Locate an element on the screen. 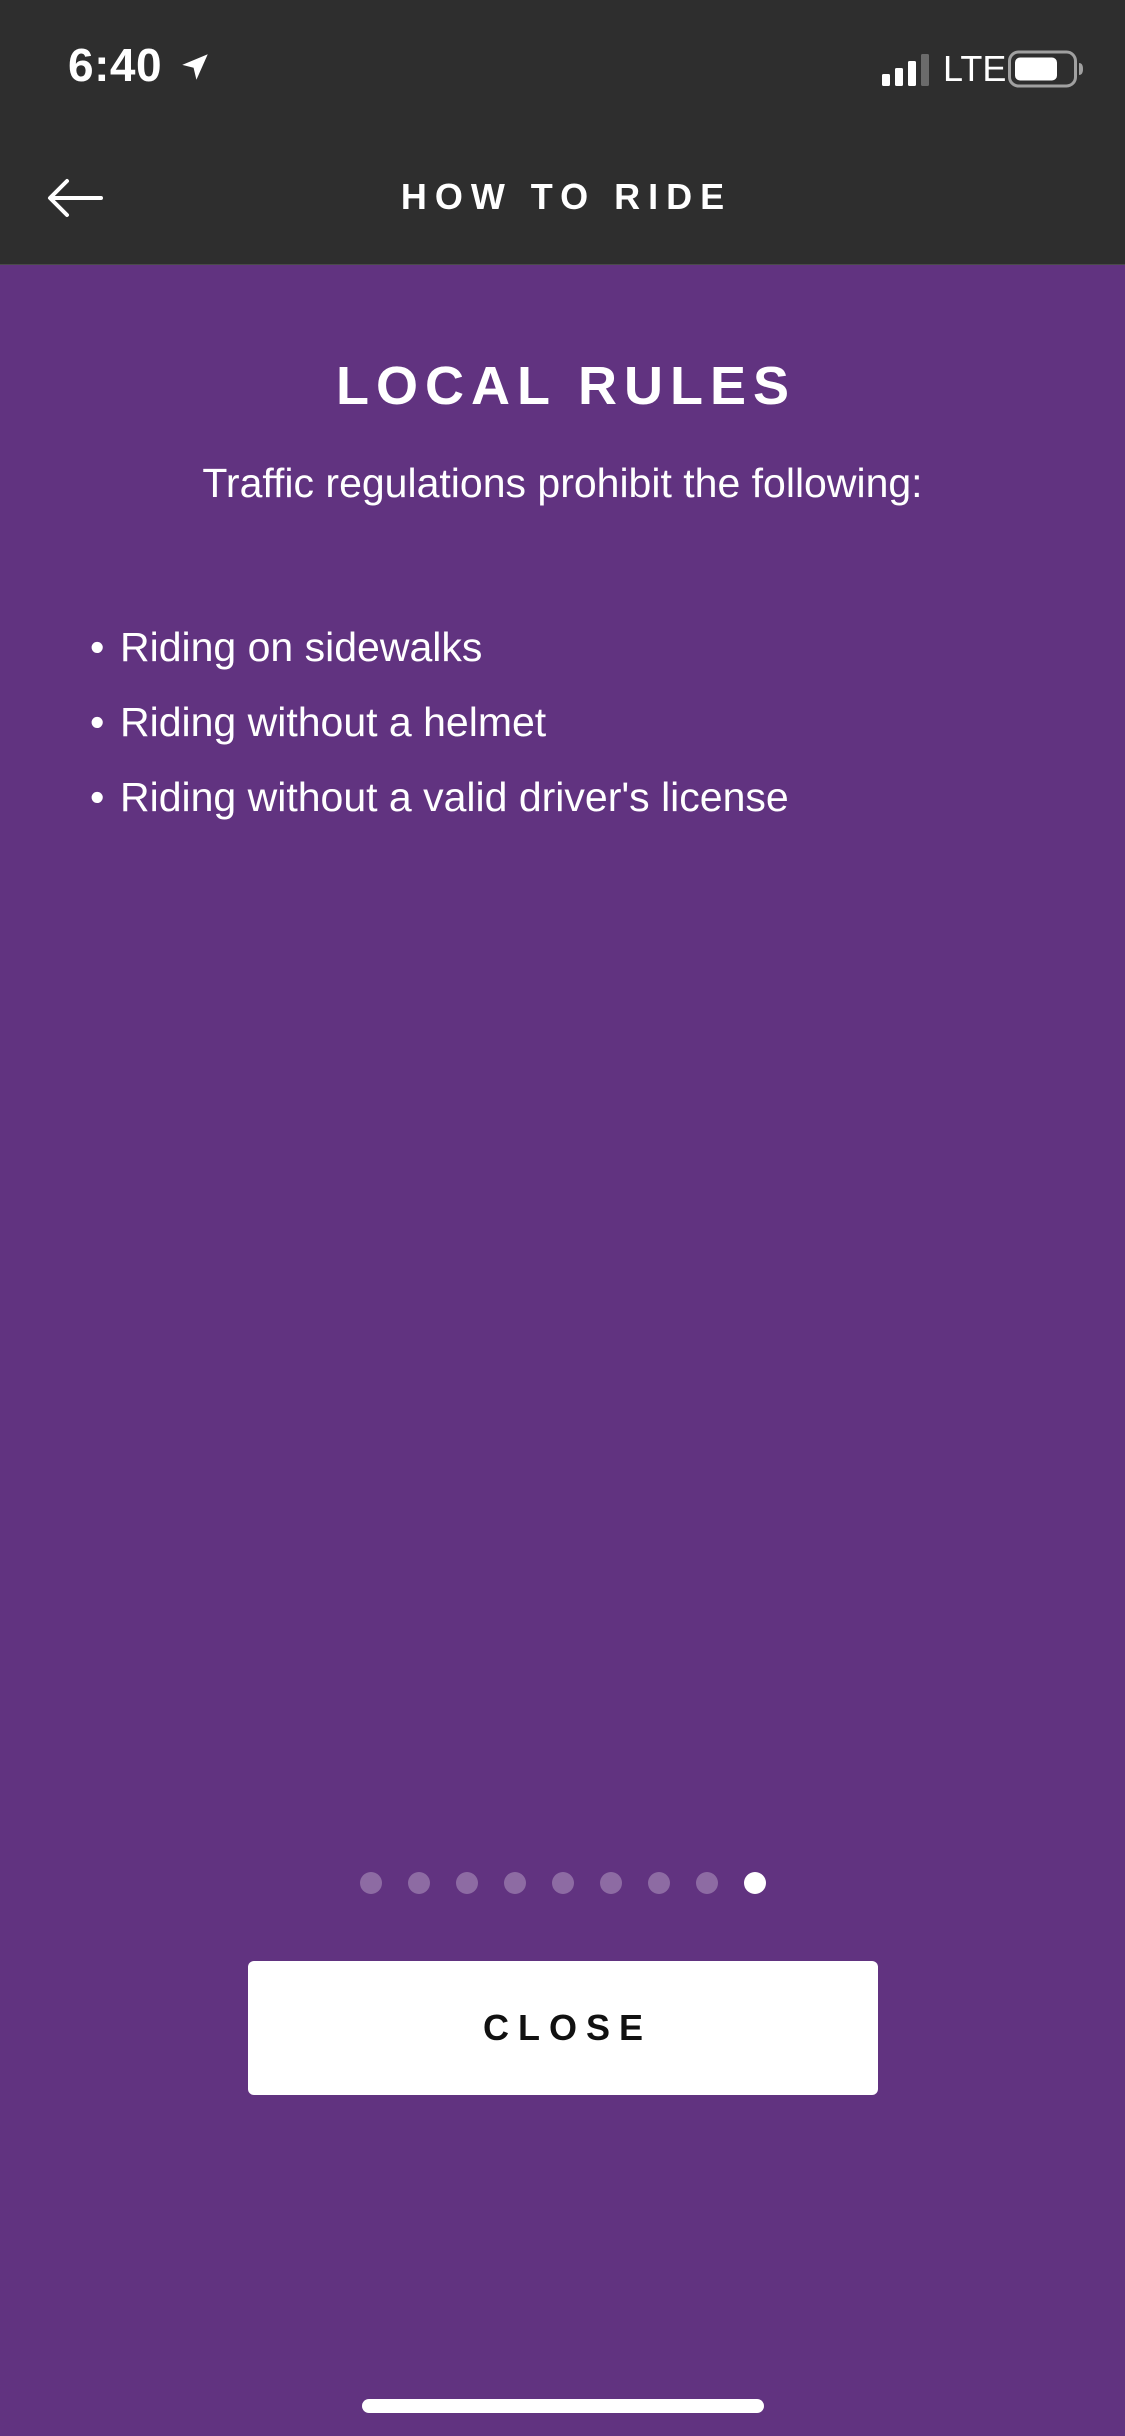 Image resolution: width=1125 pixels, height=2436 pixels. page-indicator is located at coordinates (562, 1883).